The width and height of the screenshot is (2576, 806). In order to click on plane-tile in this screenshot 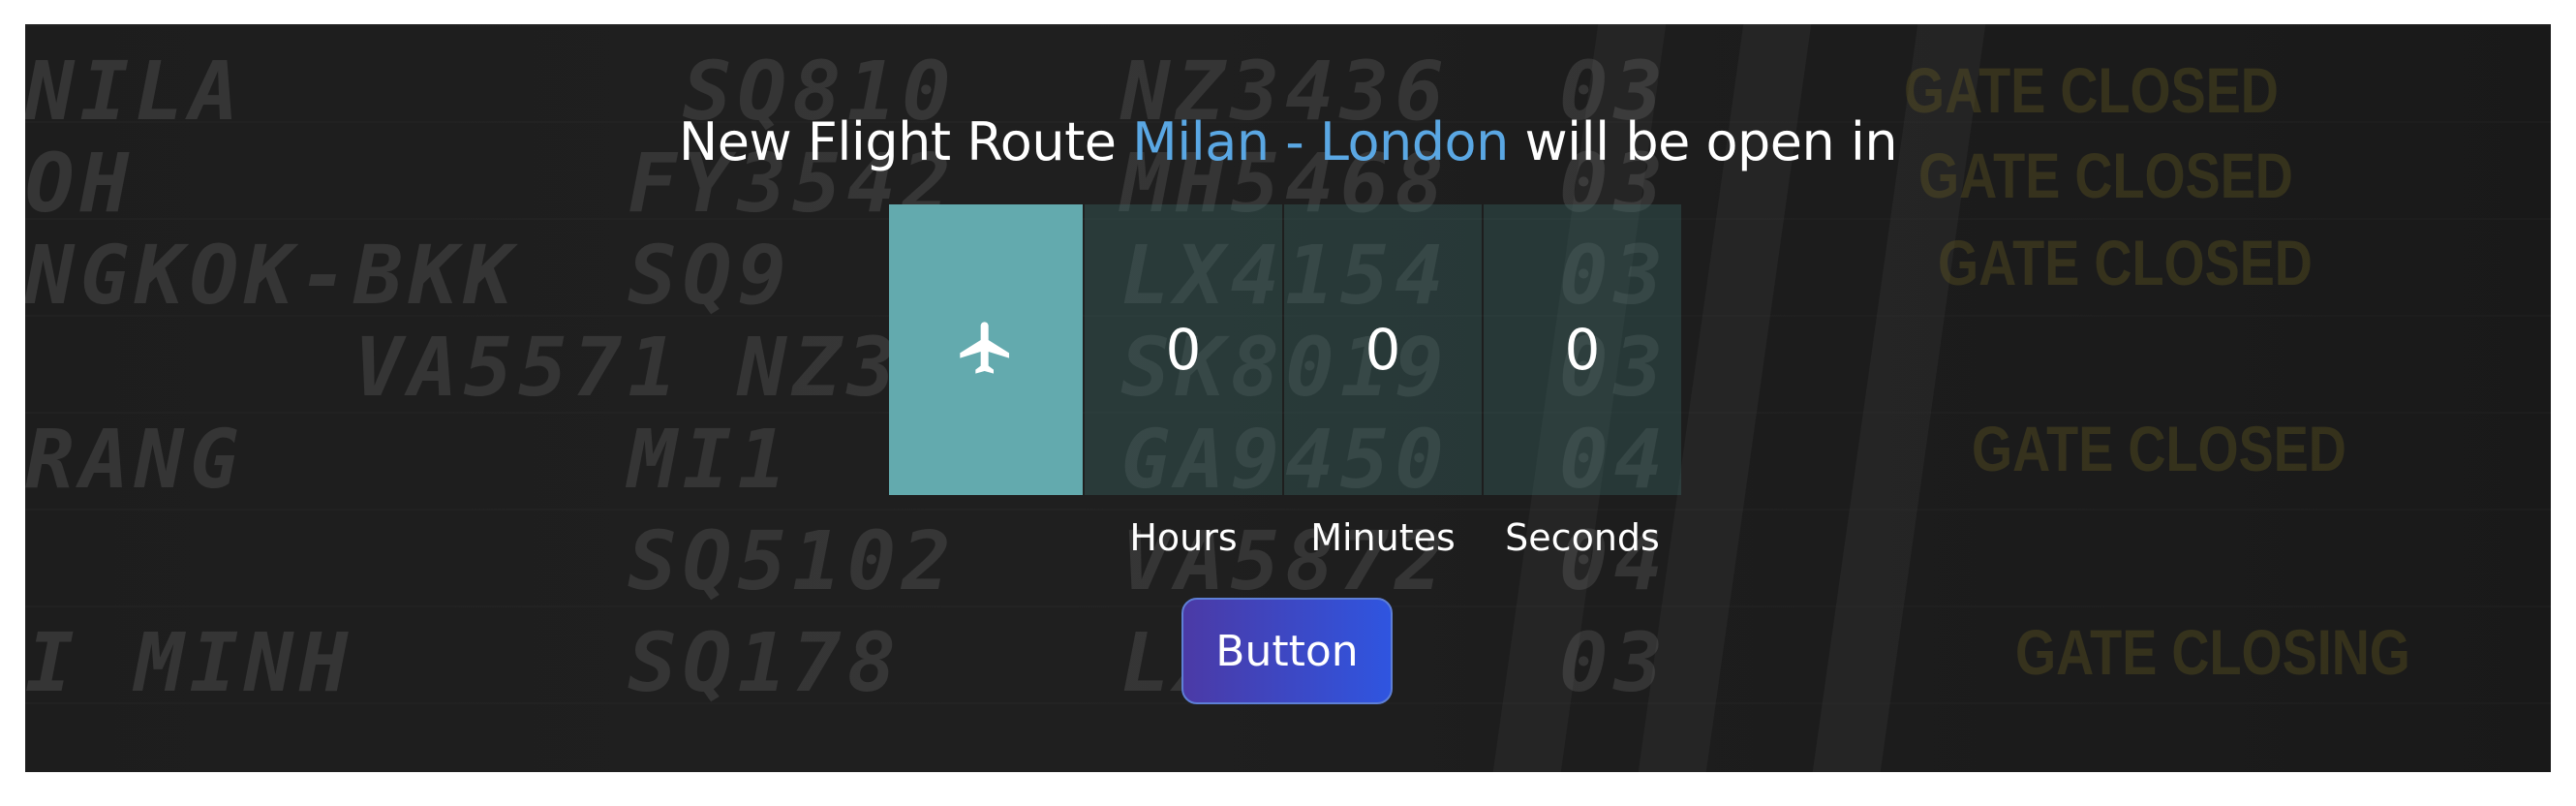, I will do `click(986, 349)`.